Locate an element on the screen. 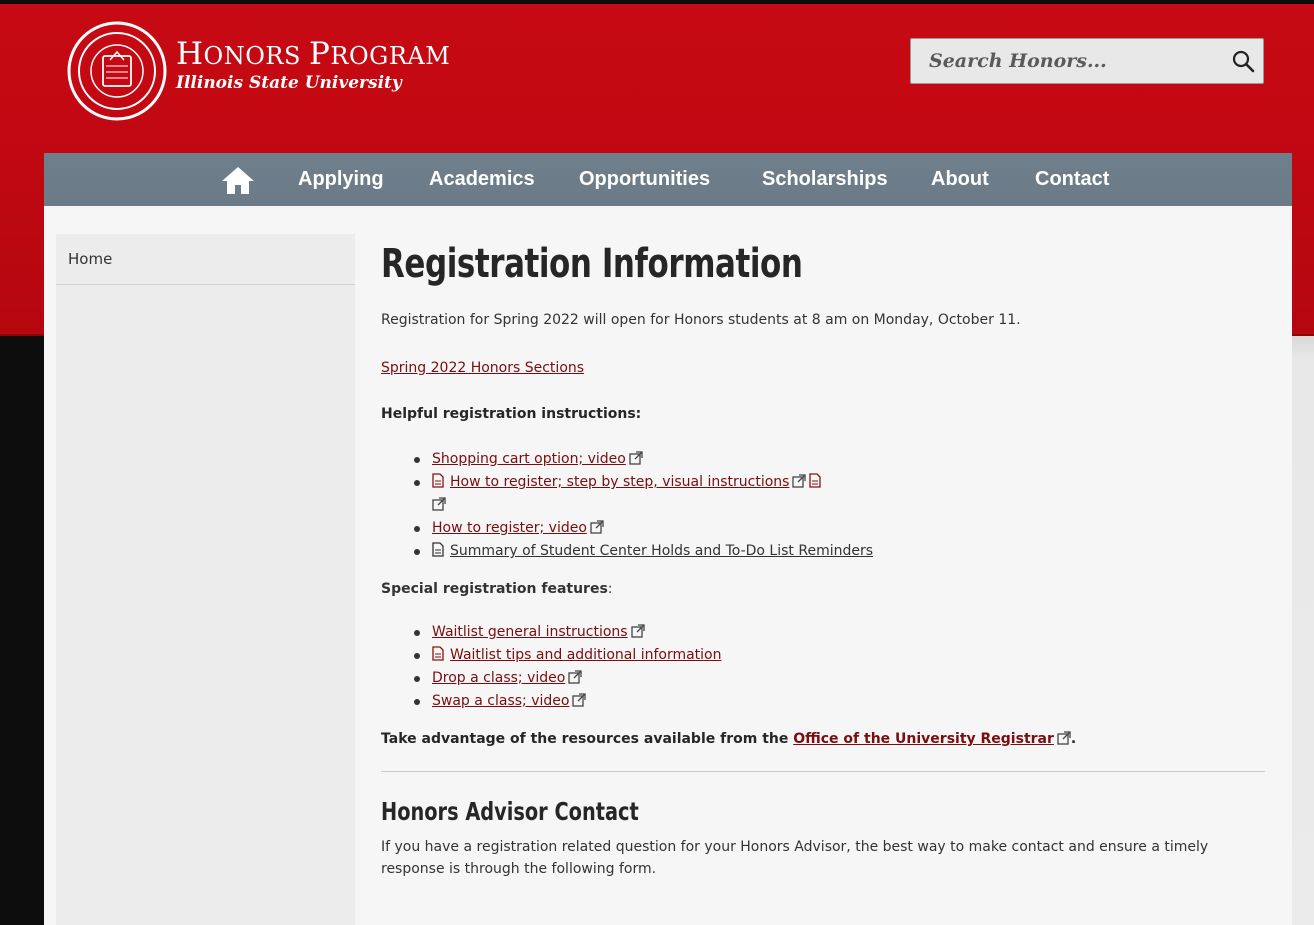 This screenshot has height=925, width=1314. honors-sections-link: Spring 2022 Honors Sections is located at coordinates (482, 368).